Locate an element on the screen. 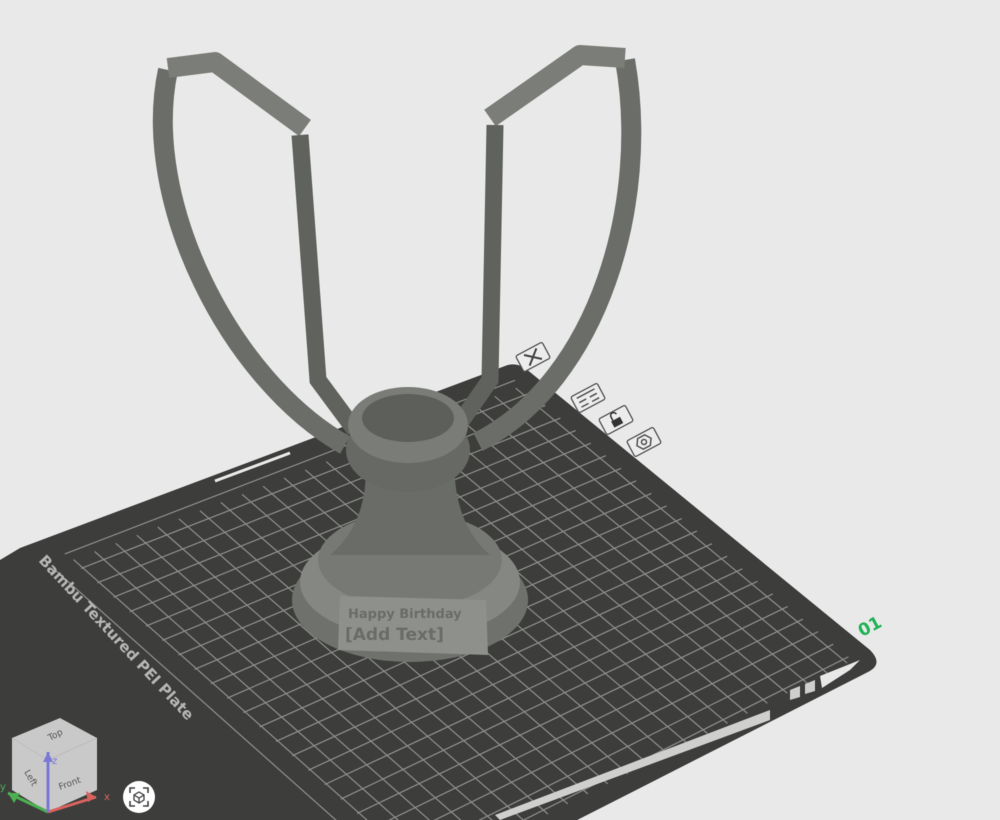 The height and width of the screenshot is (820, 1000). cube-face-label: Top is located at coordinates (55, 736).